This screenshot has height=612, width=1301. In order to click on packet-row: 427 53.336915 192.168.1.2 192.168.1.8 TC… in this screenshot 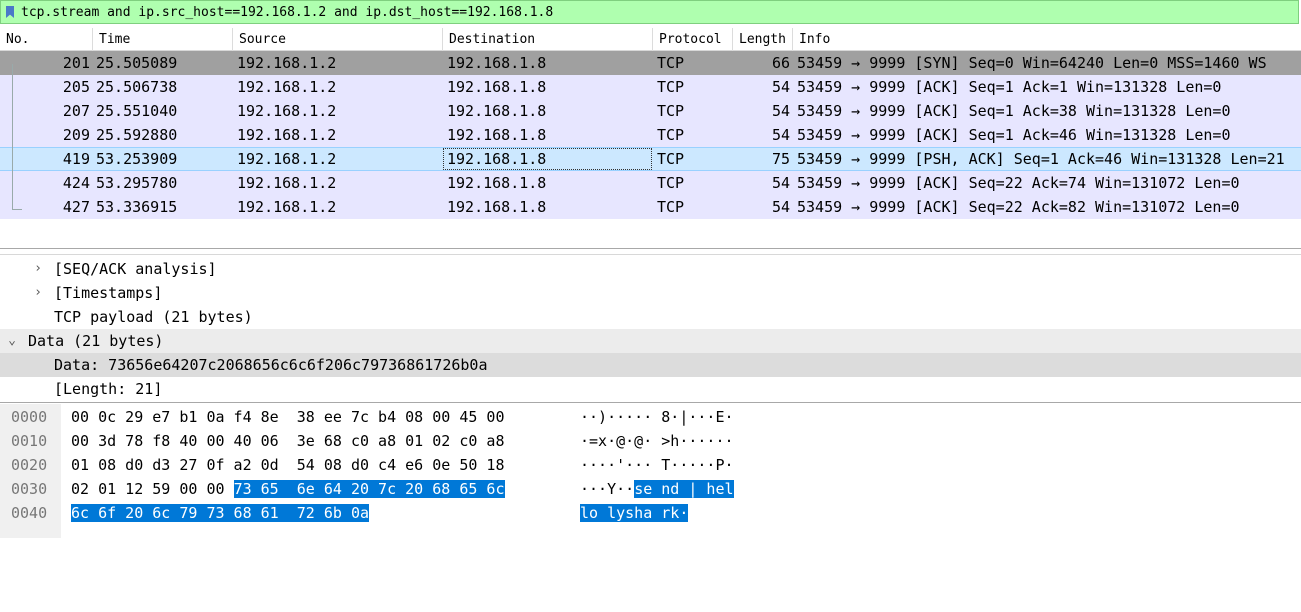, I will do `click(650, 207)`.